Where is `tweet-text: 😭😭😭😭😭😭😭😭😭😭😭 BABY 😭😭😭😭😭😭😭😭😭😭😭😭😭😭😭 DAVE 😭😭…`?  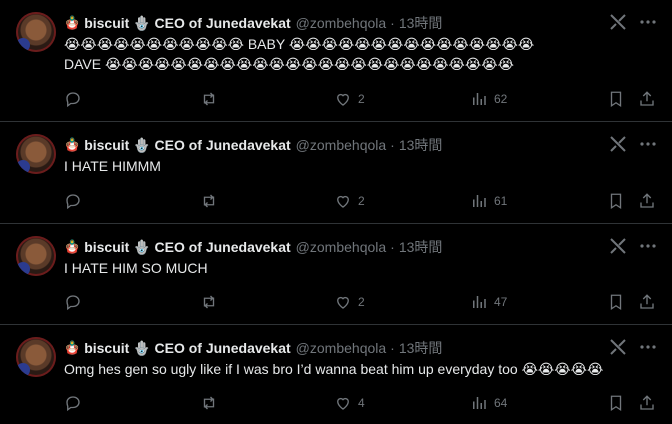
tweet-text: 😭😭😭😭😭😭😭😭😭😭😭 BABY 😭😭😭😭😭😭😭😭😭😭😭😭😭😭😭 DAVE 😭😭… is located at coordinates (299, 54).